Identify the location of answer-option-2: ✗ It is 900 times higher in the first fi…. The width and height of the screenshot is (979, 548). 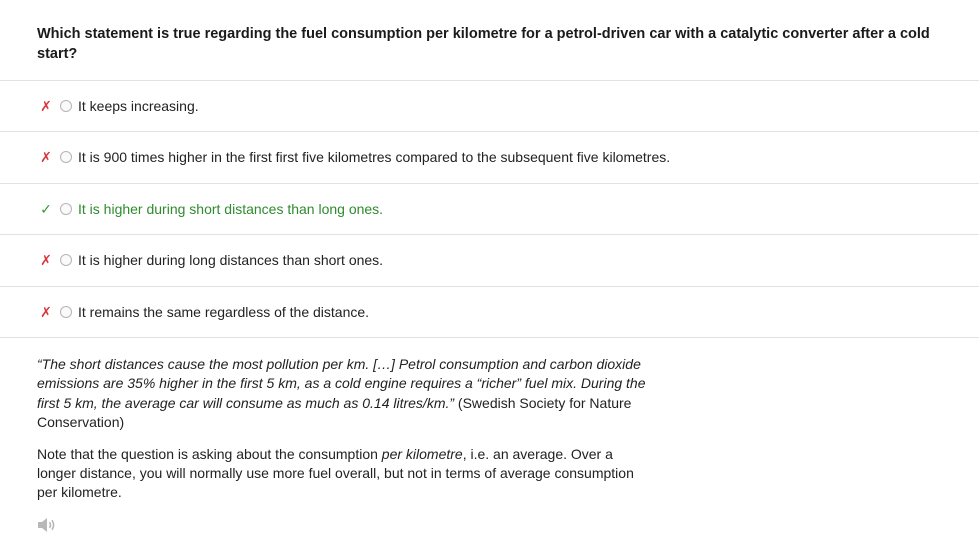
(489, 158).